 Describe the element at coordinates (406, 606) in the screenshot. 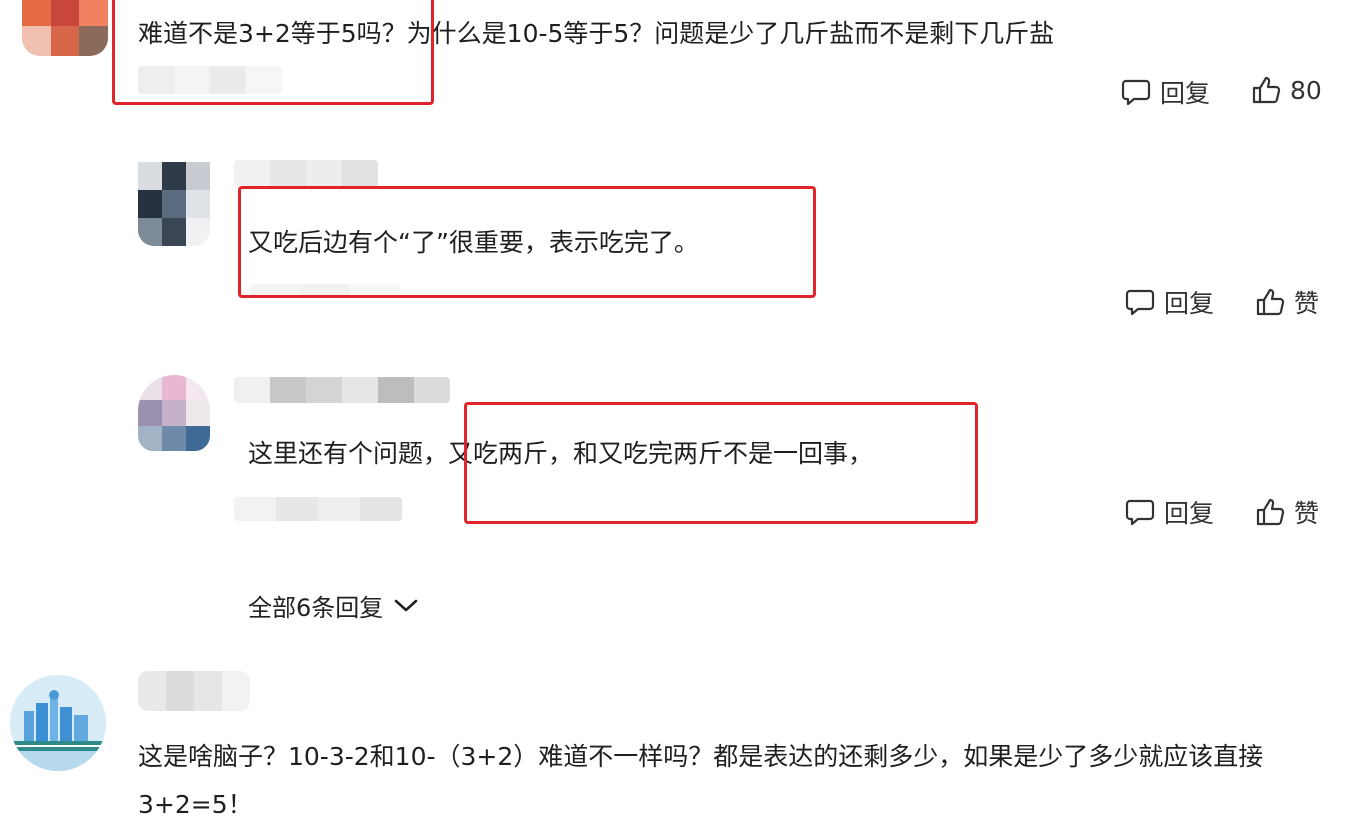

I see `chevron-down-icon` at that location.